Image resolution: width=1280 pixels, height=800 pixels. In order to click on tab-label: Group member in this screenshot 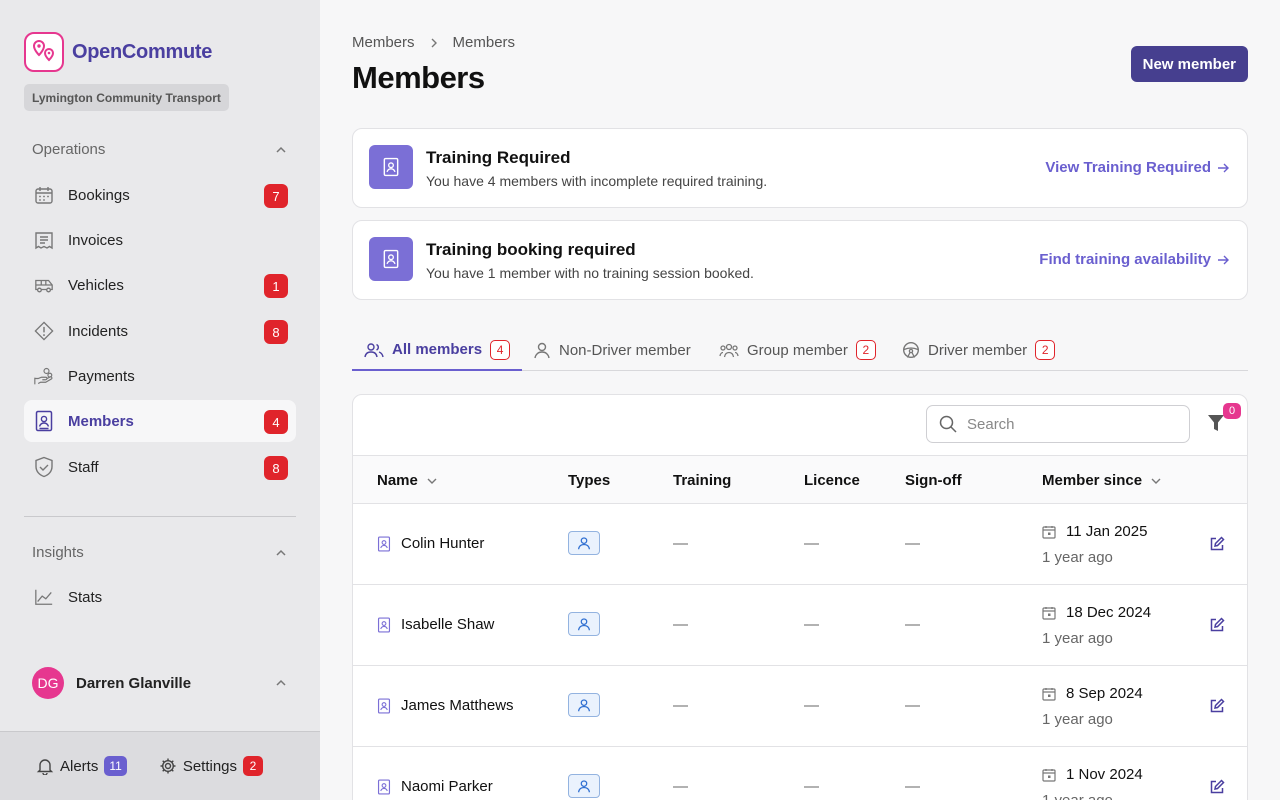, I will do `click(797, 350)`.